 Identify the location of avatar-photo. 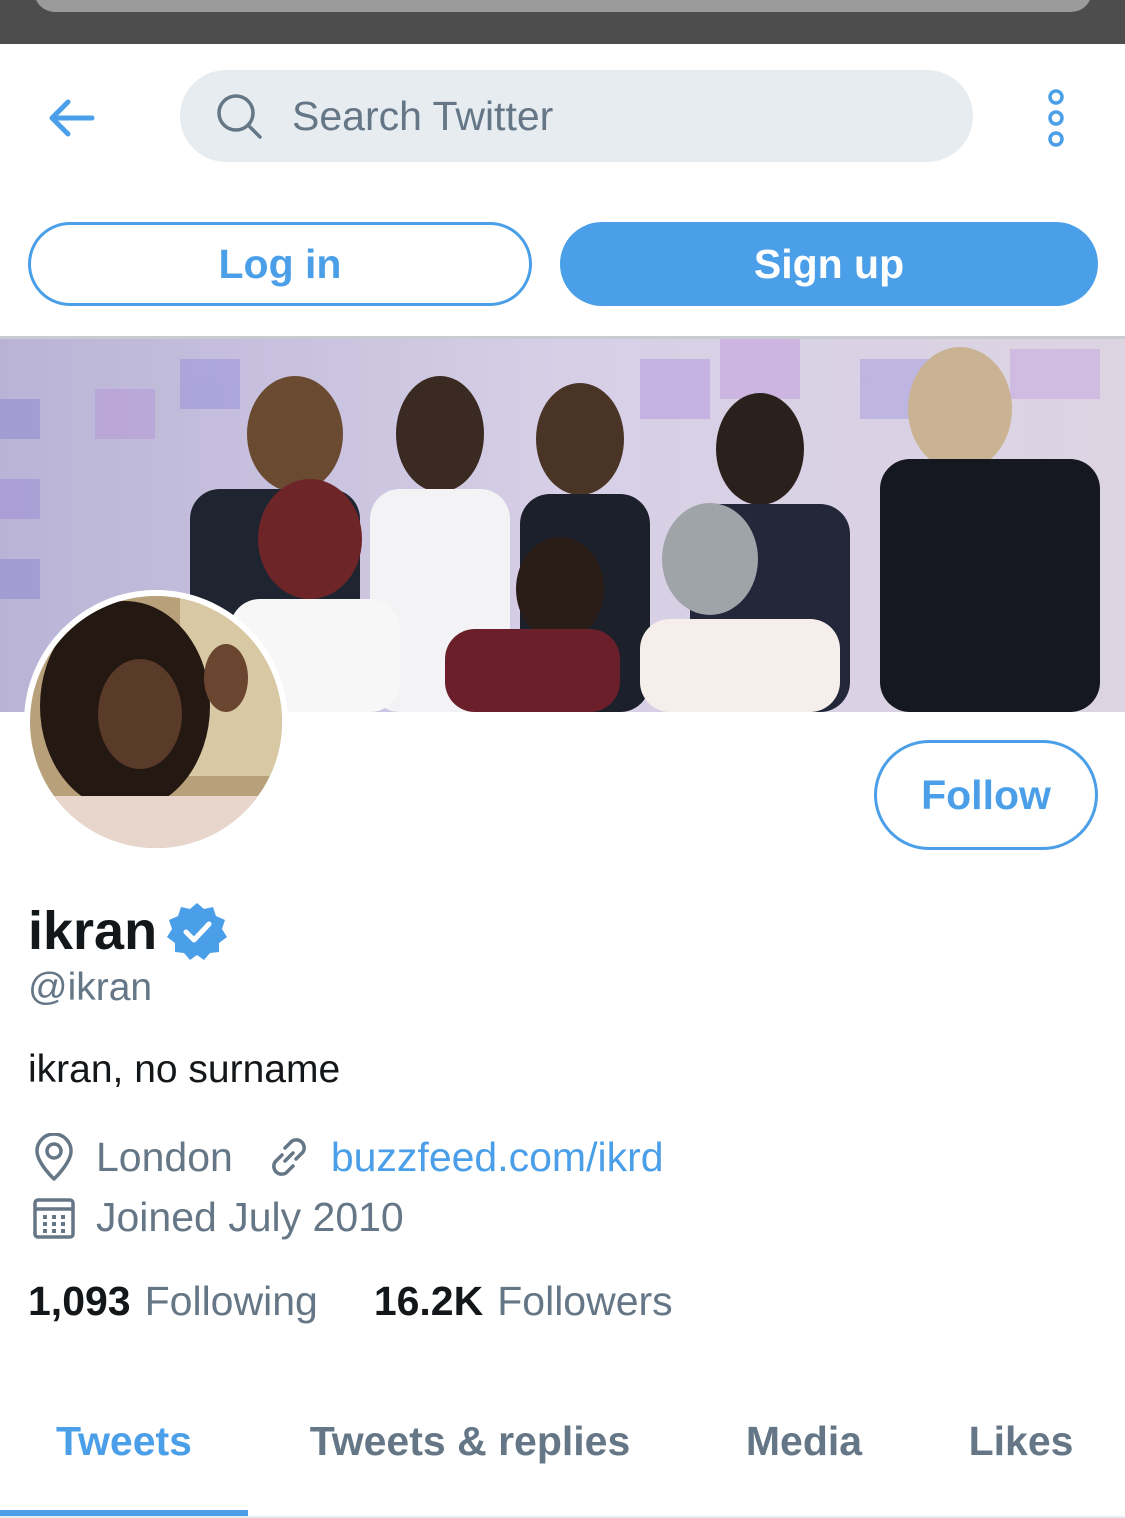
(156, 722).